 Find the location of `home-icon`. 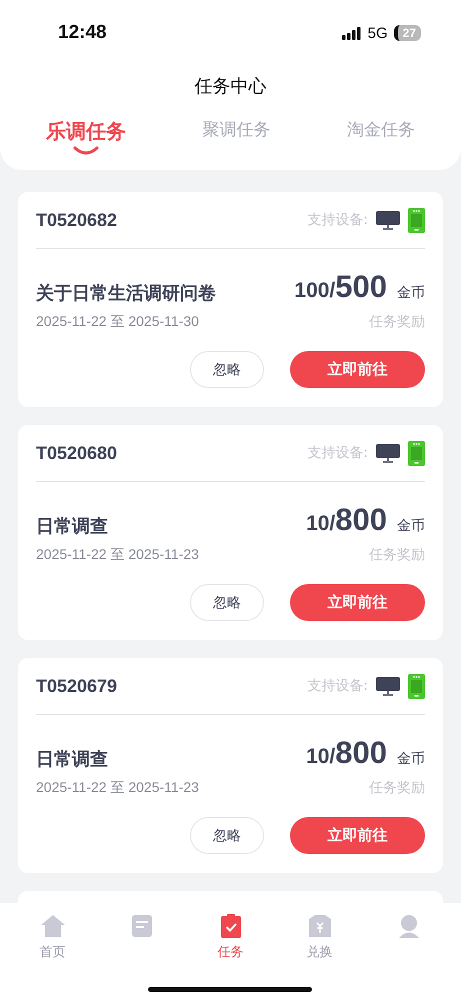

home-icon is located at coordinates (53, 926).